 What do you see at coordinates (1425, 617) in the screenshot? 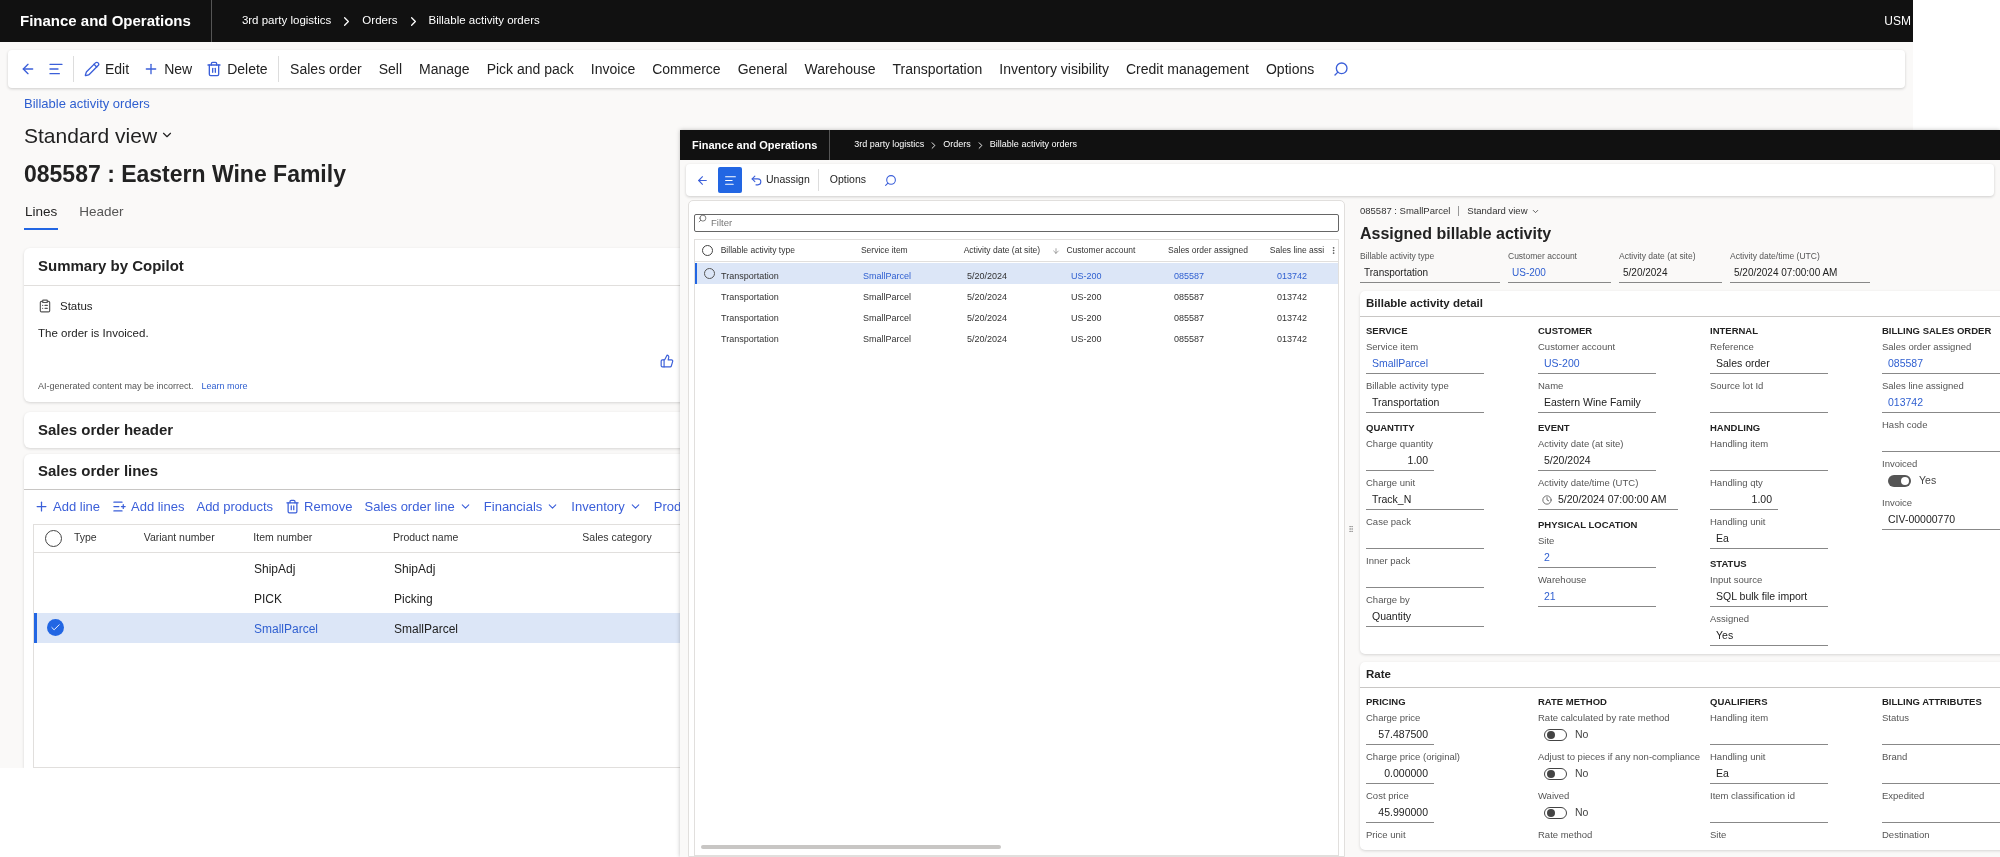
I see `input-field: Quantity` at bounding box center [1425, 617].